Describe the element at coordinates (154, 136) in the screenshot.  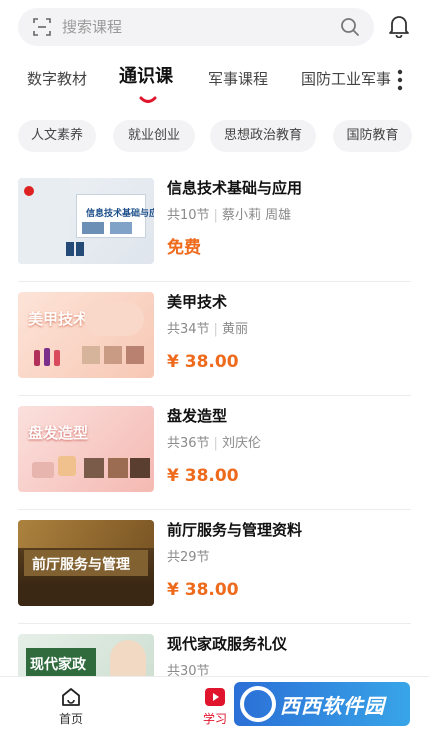
I see `chip-employment: 就业创业` at that location.